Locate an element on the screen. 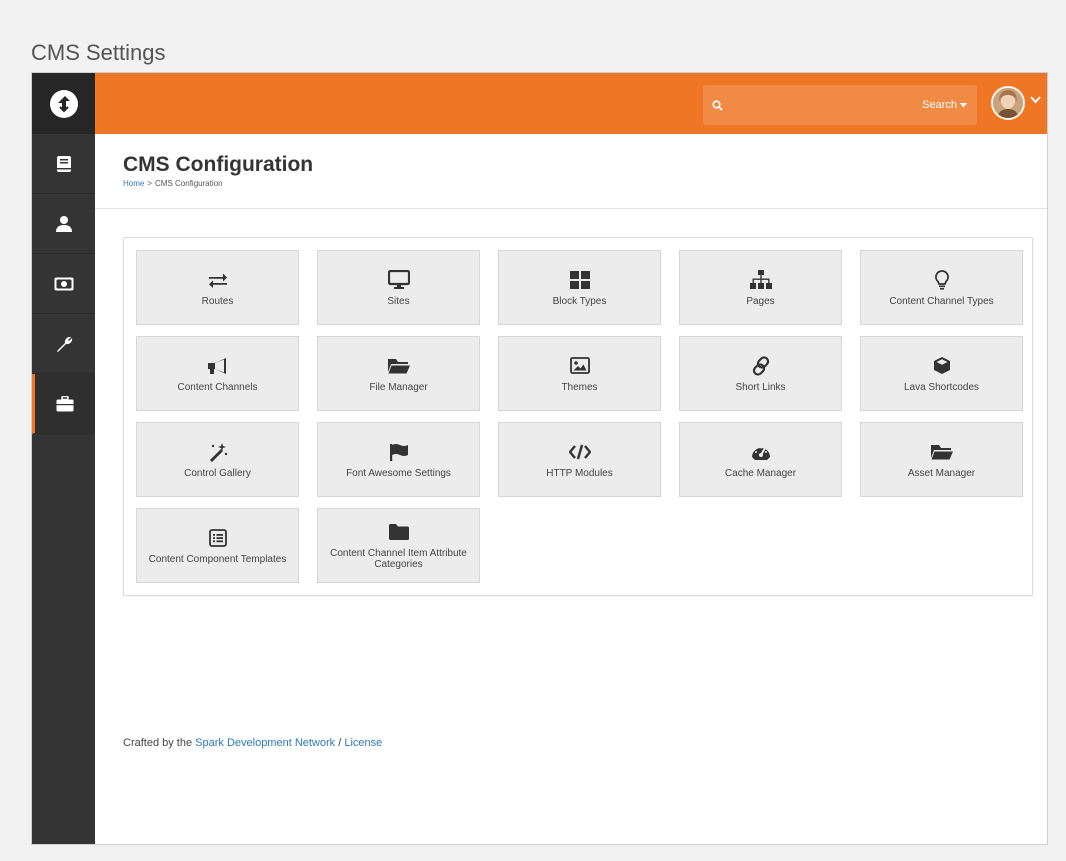  footer-prefix: Crafted by the is located at coordinates (158, 743).